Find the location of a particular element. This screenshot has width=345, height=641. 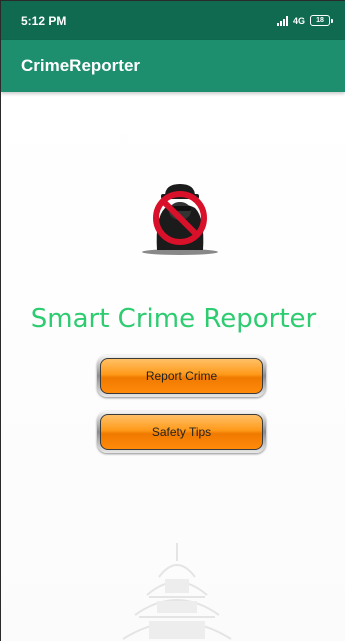

report-crime-button: Report Crime is located at coordinates (181, 376).